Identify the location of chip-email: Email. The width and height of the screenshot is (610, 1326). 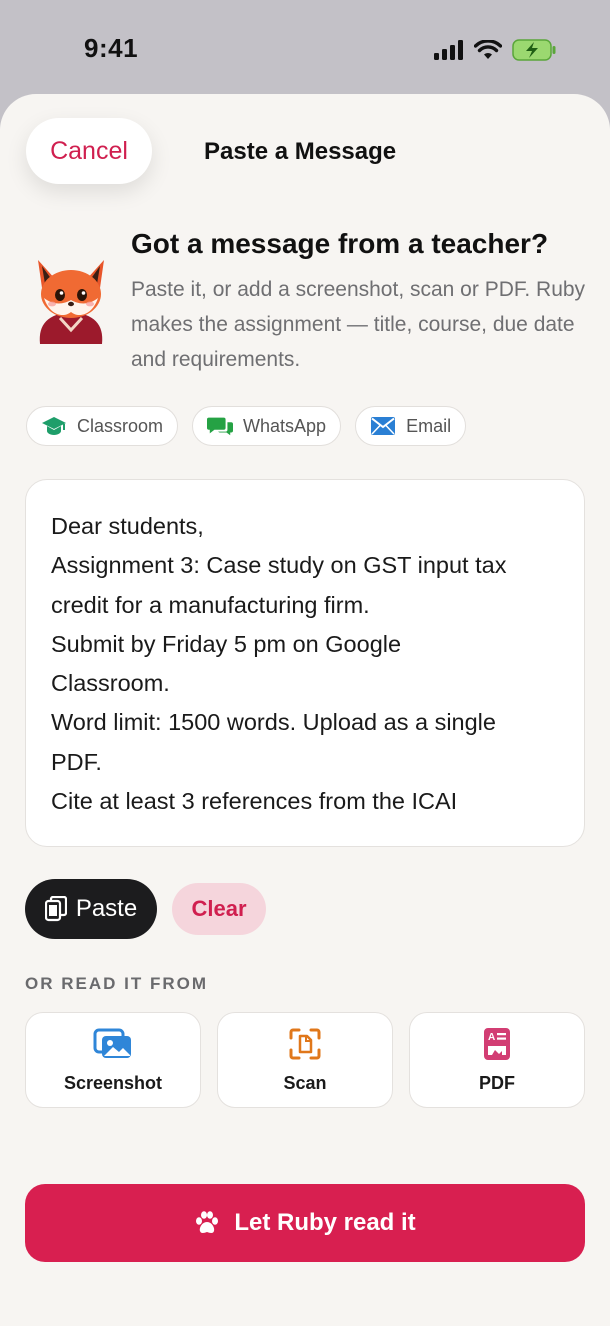
(411, 426).